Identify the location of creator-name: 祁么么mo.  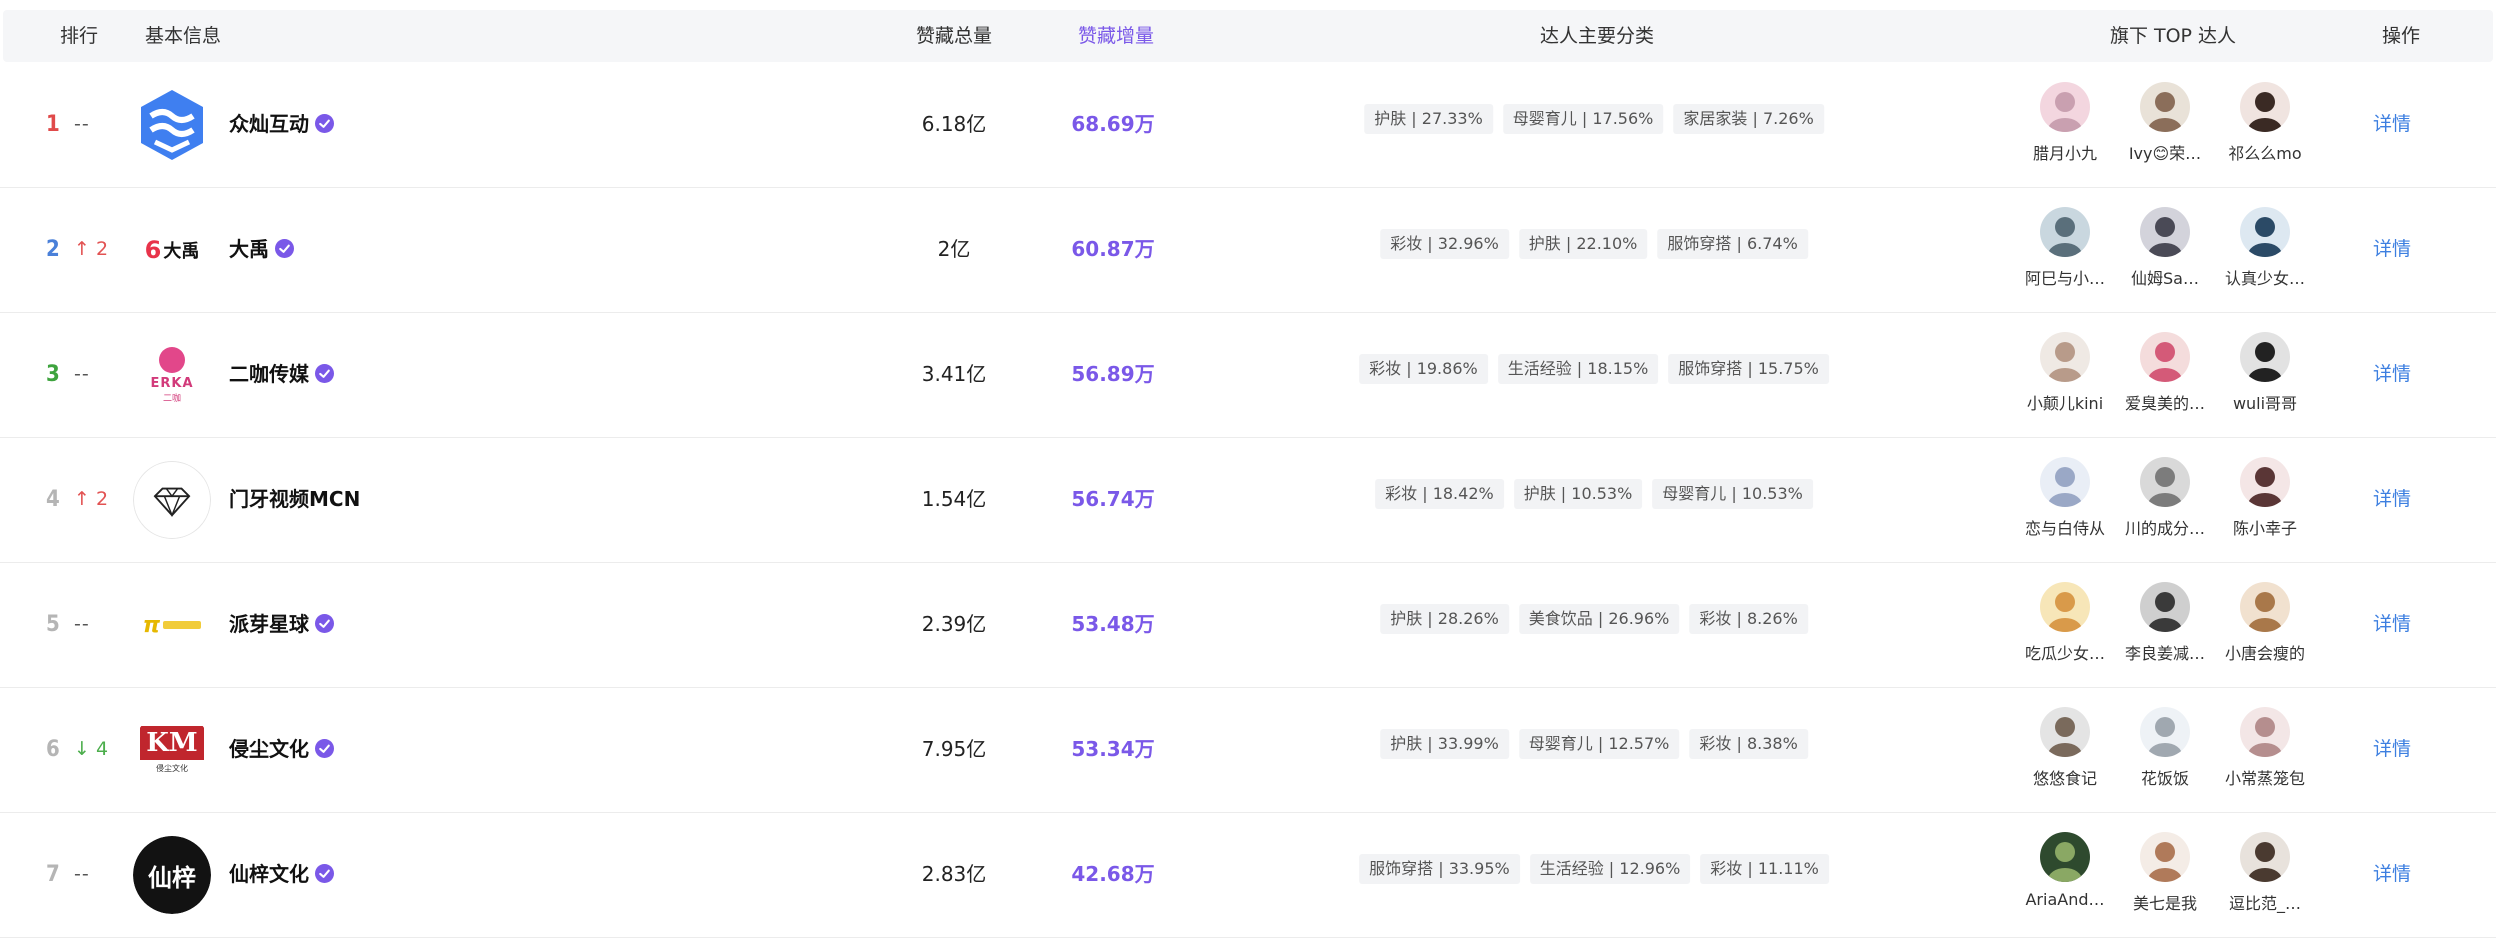
(2265, 152).